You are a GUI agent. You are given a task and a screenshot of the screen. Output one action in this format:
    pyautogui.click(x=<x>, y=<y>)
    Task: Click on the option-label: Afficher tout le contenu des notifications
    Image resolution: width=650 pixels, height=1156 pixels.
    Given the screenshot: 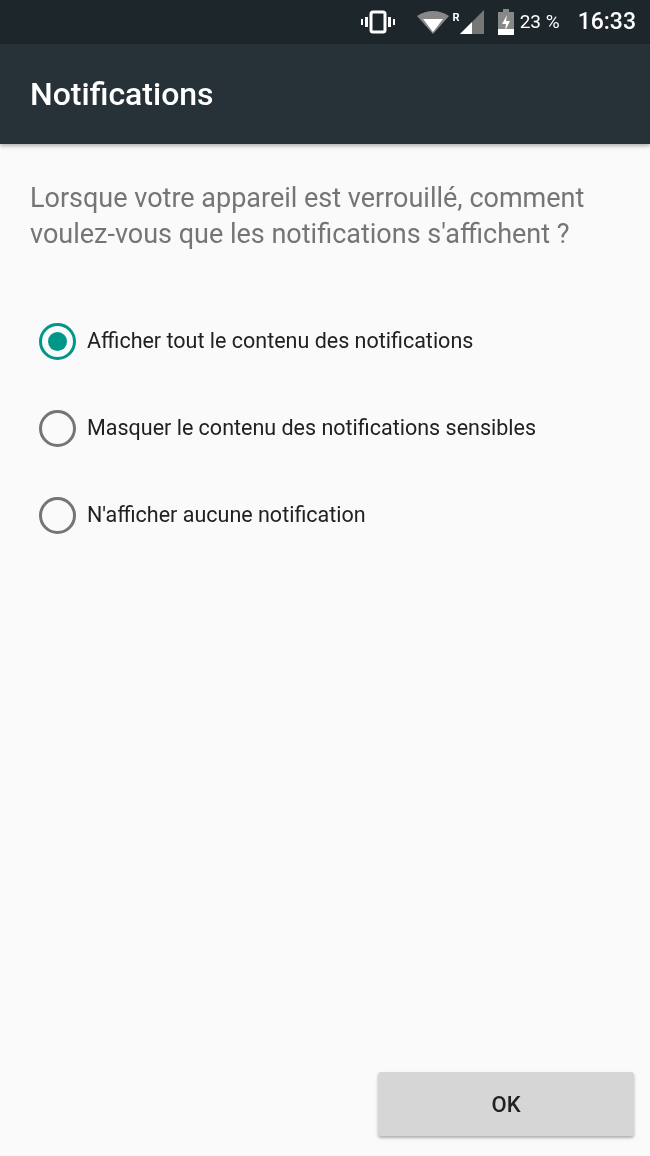 What is the action you would take?
    pyautogui.click(x=280, y=341)
    